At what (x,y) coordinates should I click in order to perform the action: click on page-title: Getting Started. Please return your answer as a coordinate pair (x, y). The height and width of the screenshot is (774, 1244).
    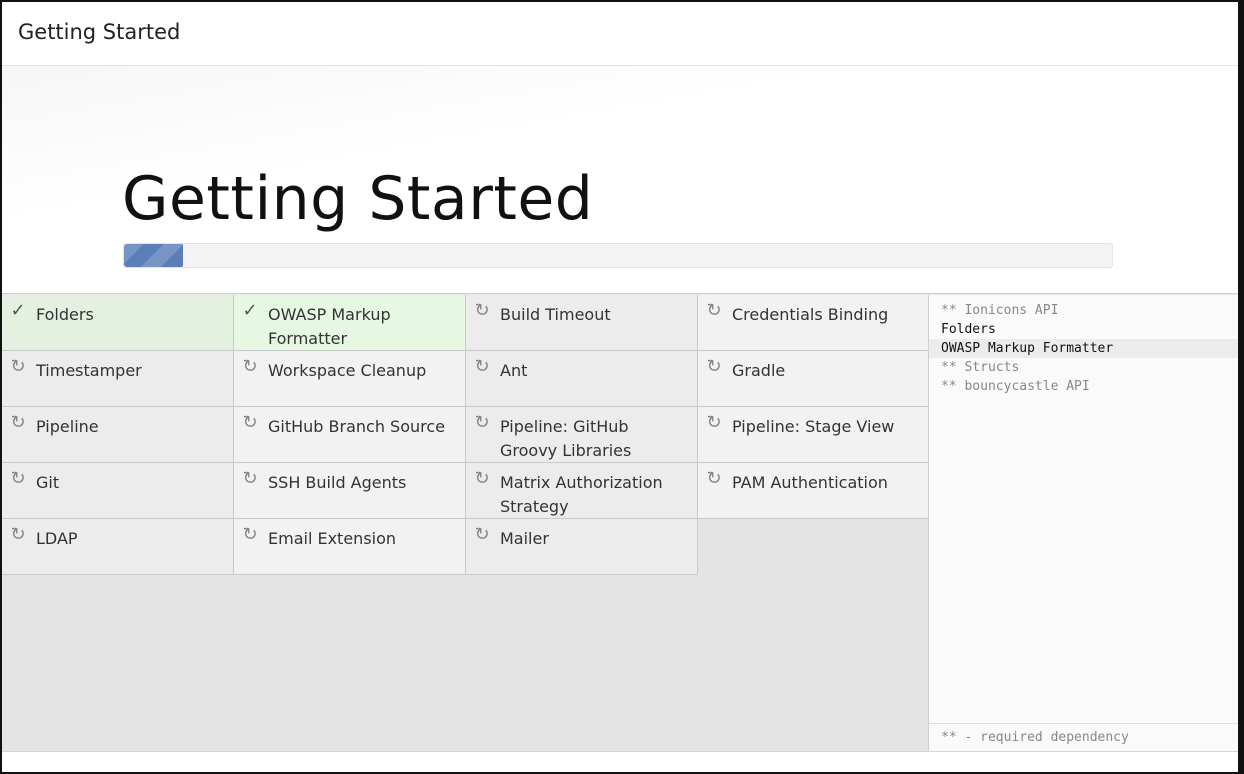
    Looking at the image, I should click on (358, 199).